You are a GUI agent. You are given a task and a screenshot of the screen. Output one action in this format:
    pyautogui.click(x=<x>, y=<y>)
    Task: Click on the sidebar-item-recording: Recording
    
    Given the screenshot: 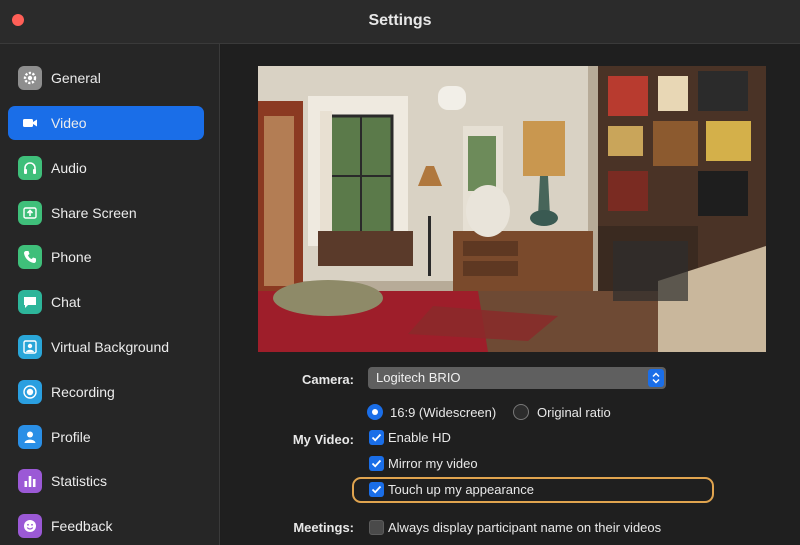 What is the action you would take?
    pyautogui.click(x=106, y=392)
    